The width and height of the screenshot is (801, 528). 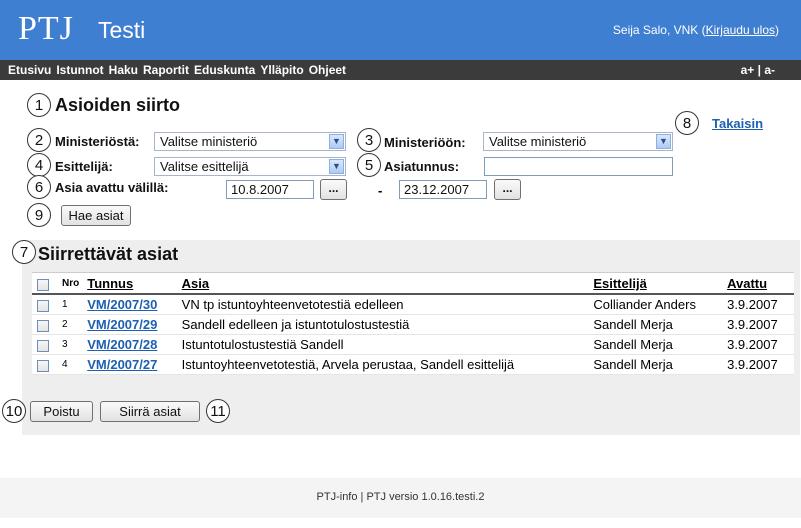 I want to click on from-ministry-label: Ministeriöstä:, so click(x=97, y=141).